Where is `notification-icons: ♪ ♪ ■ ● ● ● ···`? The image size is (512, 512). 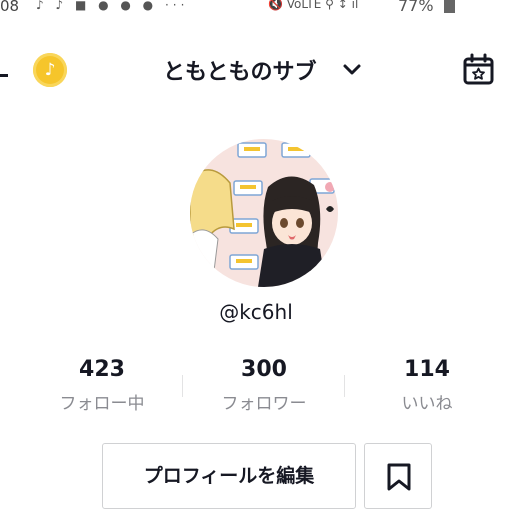 notification-icons: ♪ ♪ ■ ● ● ● ··· is located at coordinates (112, 6).